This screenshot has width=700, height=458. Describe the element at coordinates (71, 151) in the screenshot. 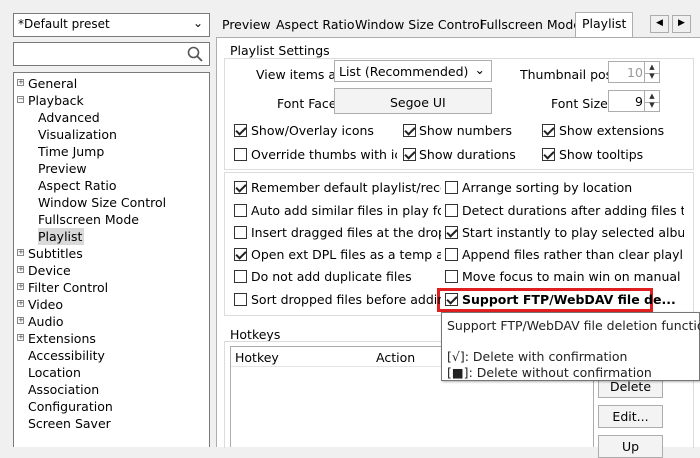

I see `tree-item-label: Time Jump` at that location.